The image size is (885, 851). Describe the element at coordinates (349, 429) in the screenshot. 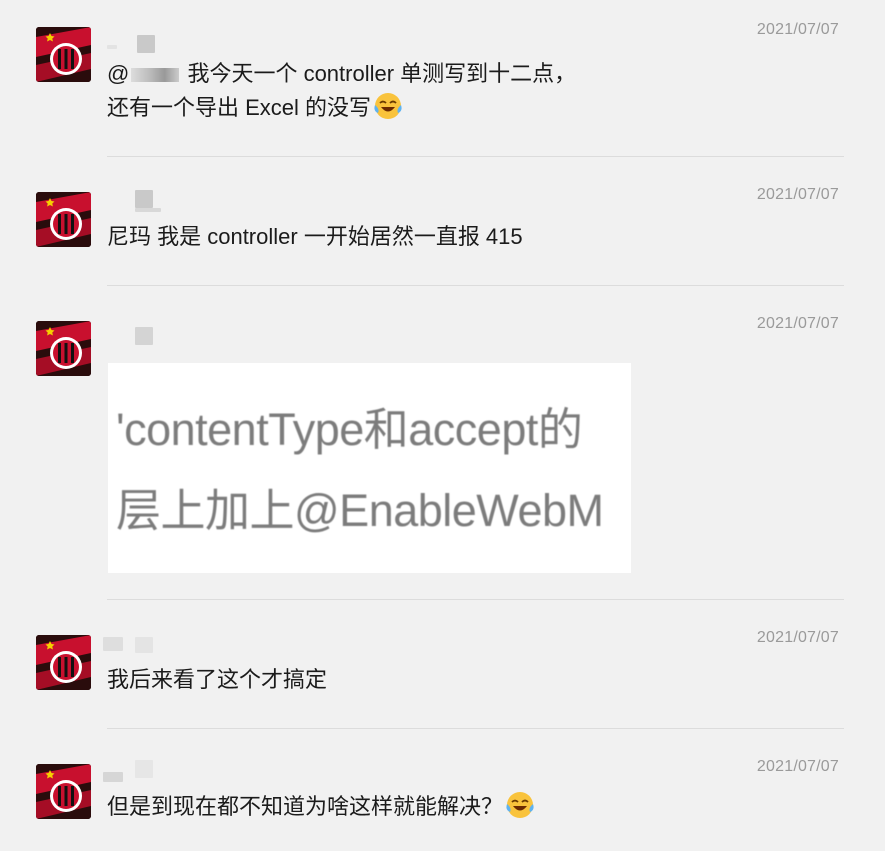

I see `image-text-line-1: 'contentType和accept的` at that location.